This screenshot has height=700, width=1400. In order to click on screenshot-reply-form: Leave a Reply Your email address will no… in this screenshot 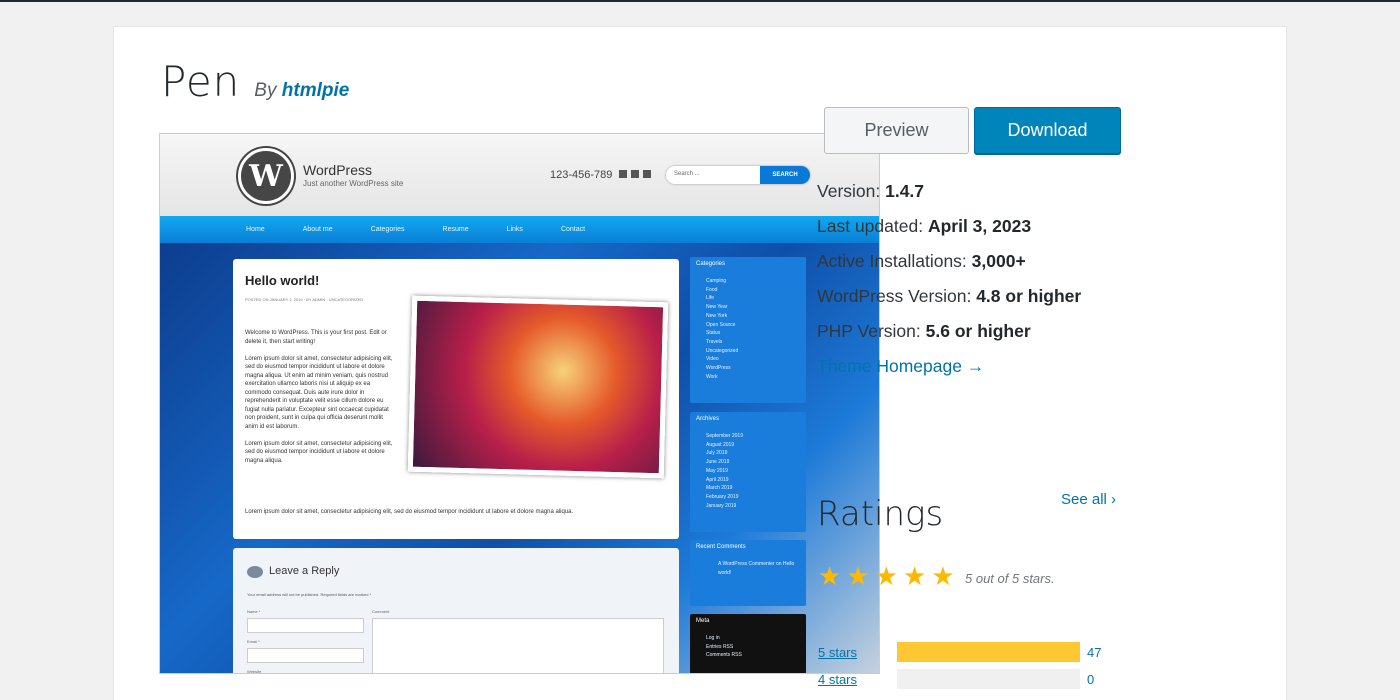, I will do `click(456, 611)`.